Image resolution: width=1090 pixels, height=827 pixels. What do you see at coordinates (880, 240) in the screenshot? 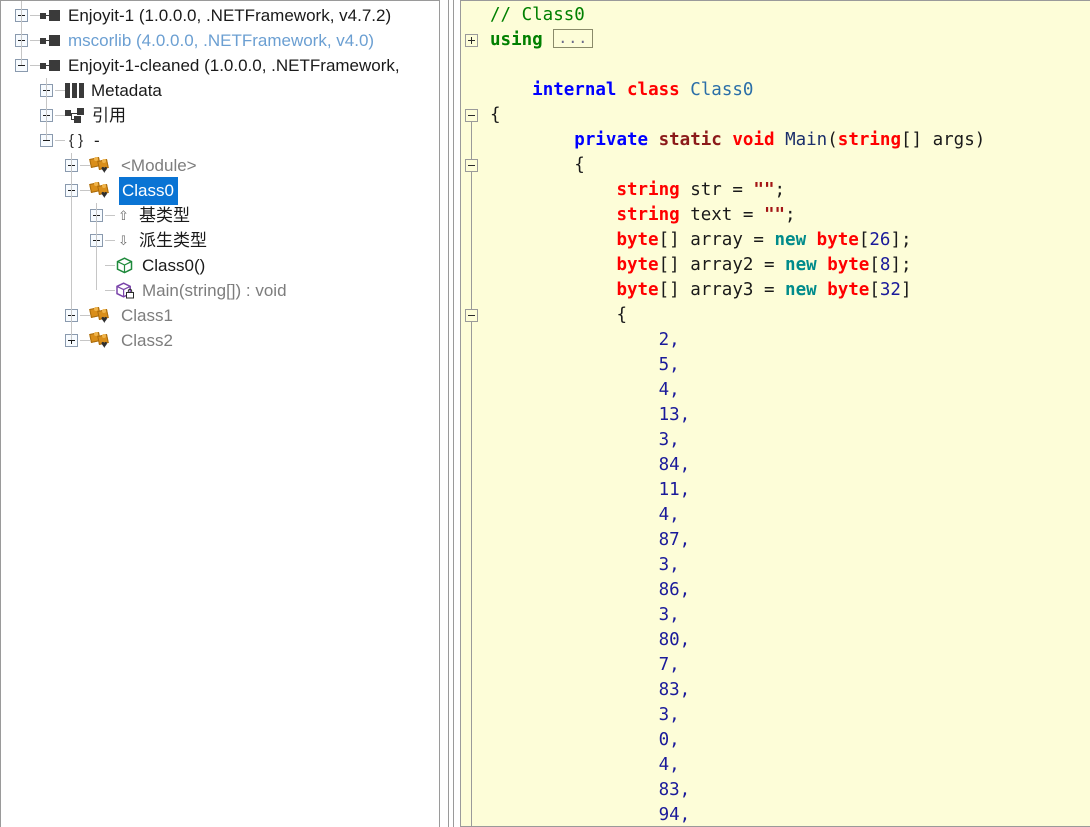
I see `code-token: 26` at bounding box center [880, 240].